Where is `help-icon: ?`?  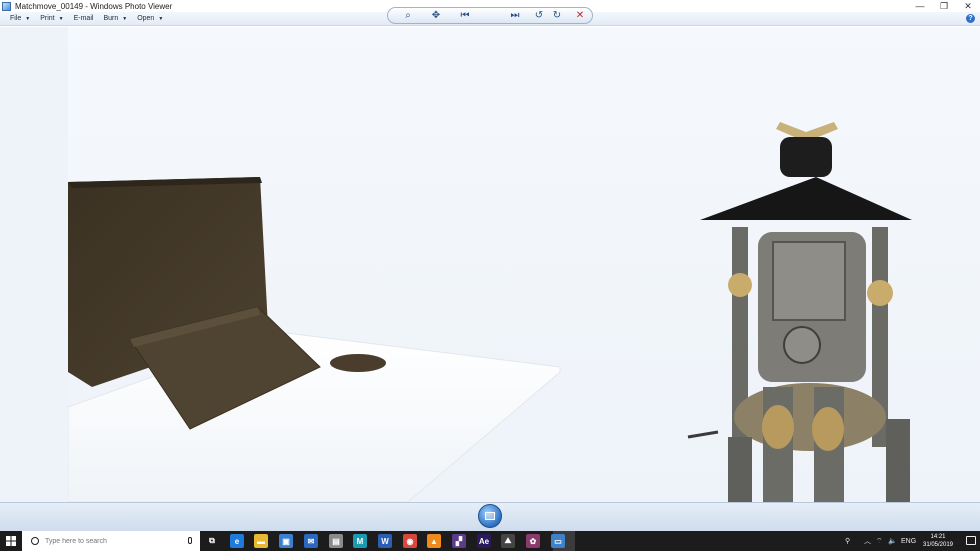
help-icon: ? is located at coordinates (970, 18).